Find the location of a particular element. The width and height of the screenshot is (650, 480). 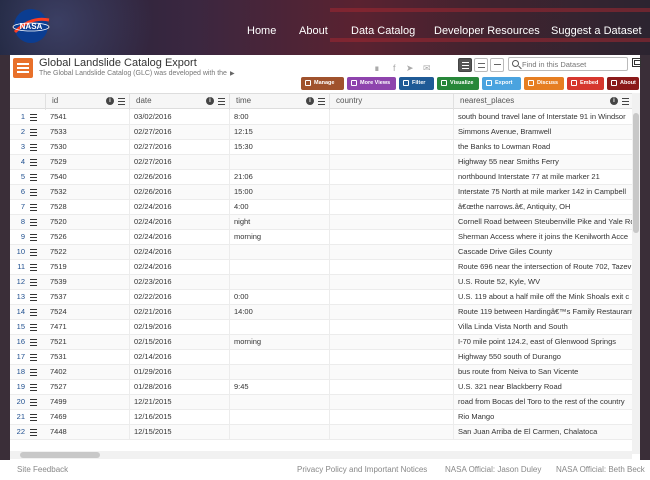

row-number: 4 is located at coordinates (19, 162).